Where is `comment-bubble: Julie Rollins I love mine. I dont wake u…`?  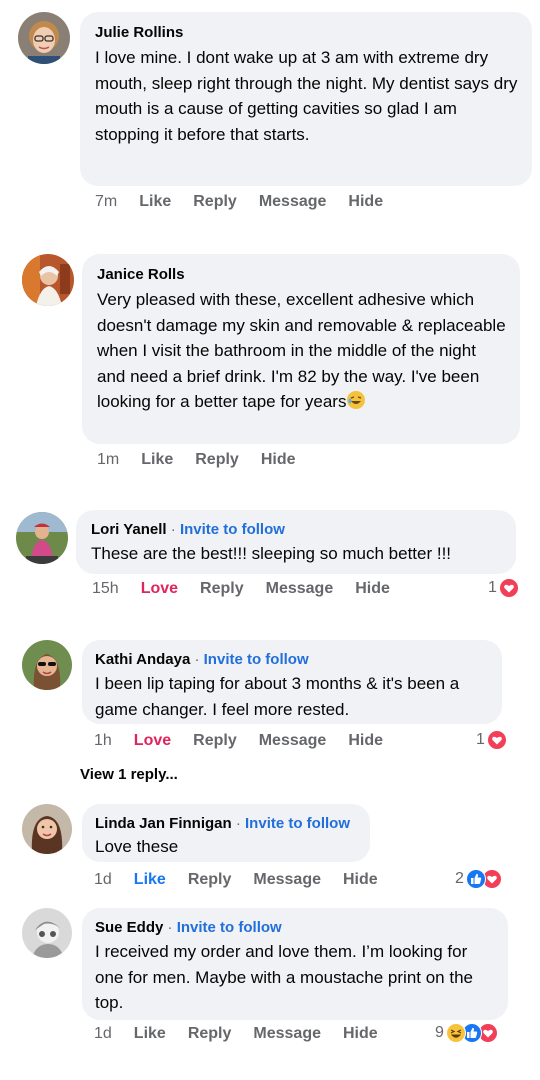
comment-bubble: Julie Rollins I love mine. I dont wake u… is located at coordinates (306, 99).